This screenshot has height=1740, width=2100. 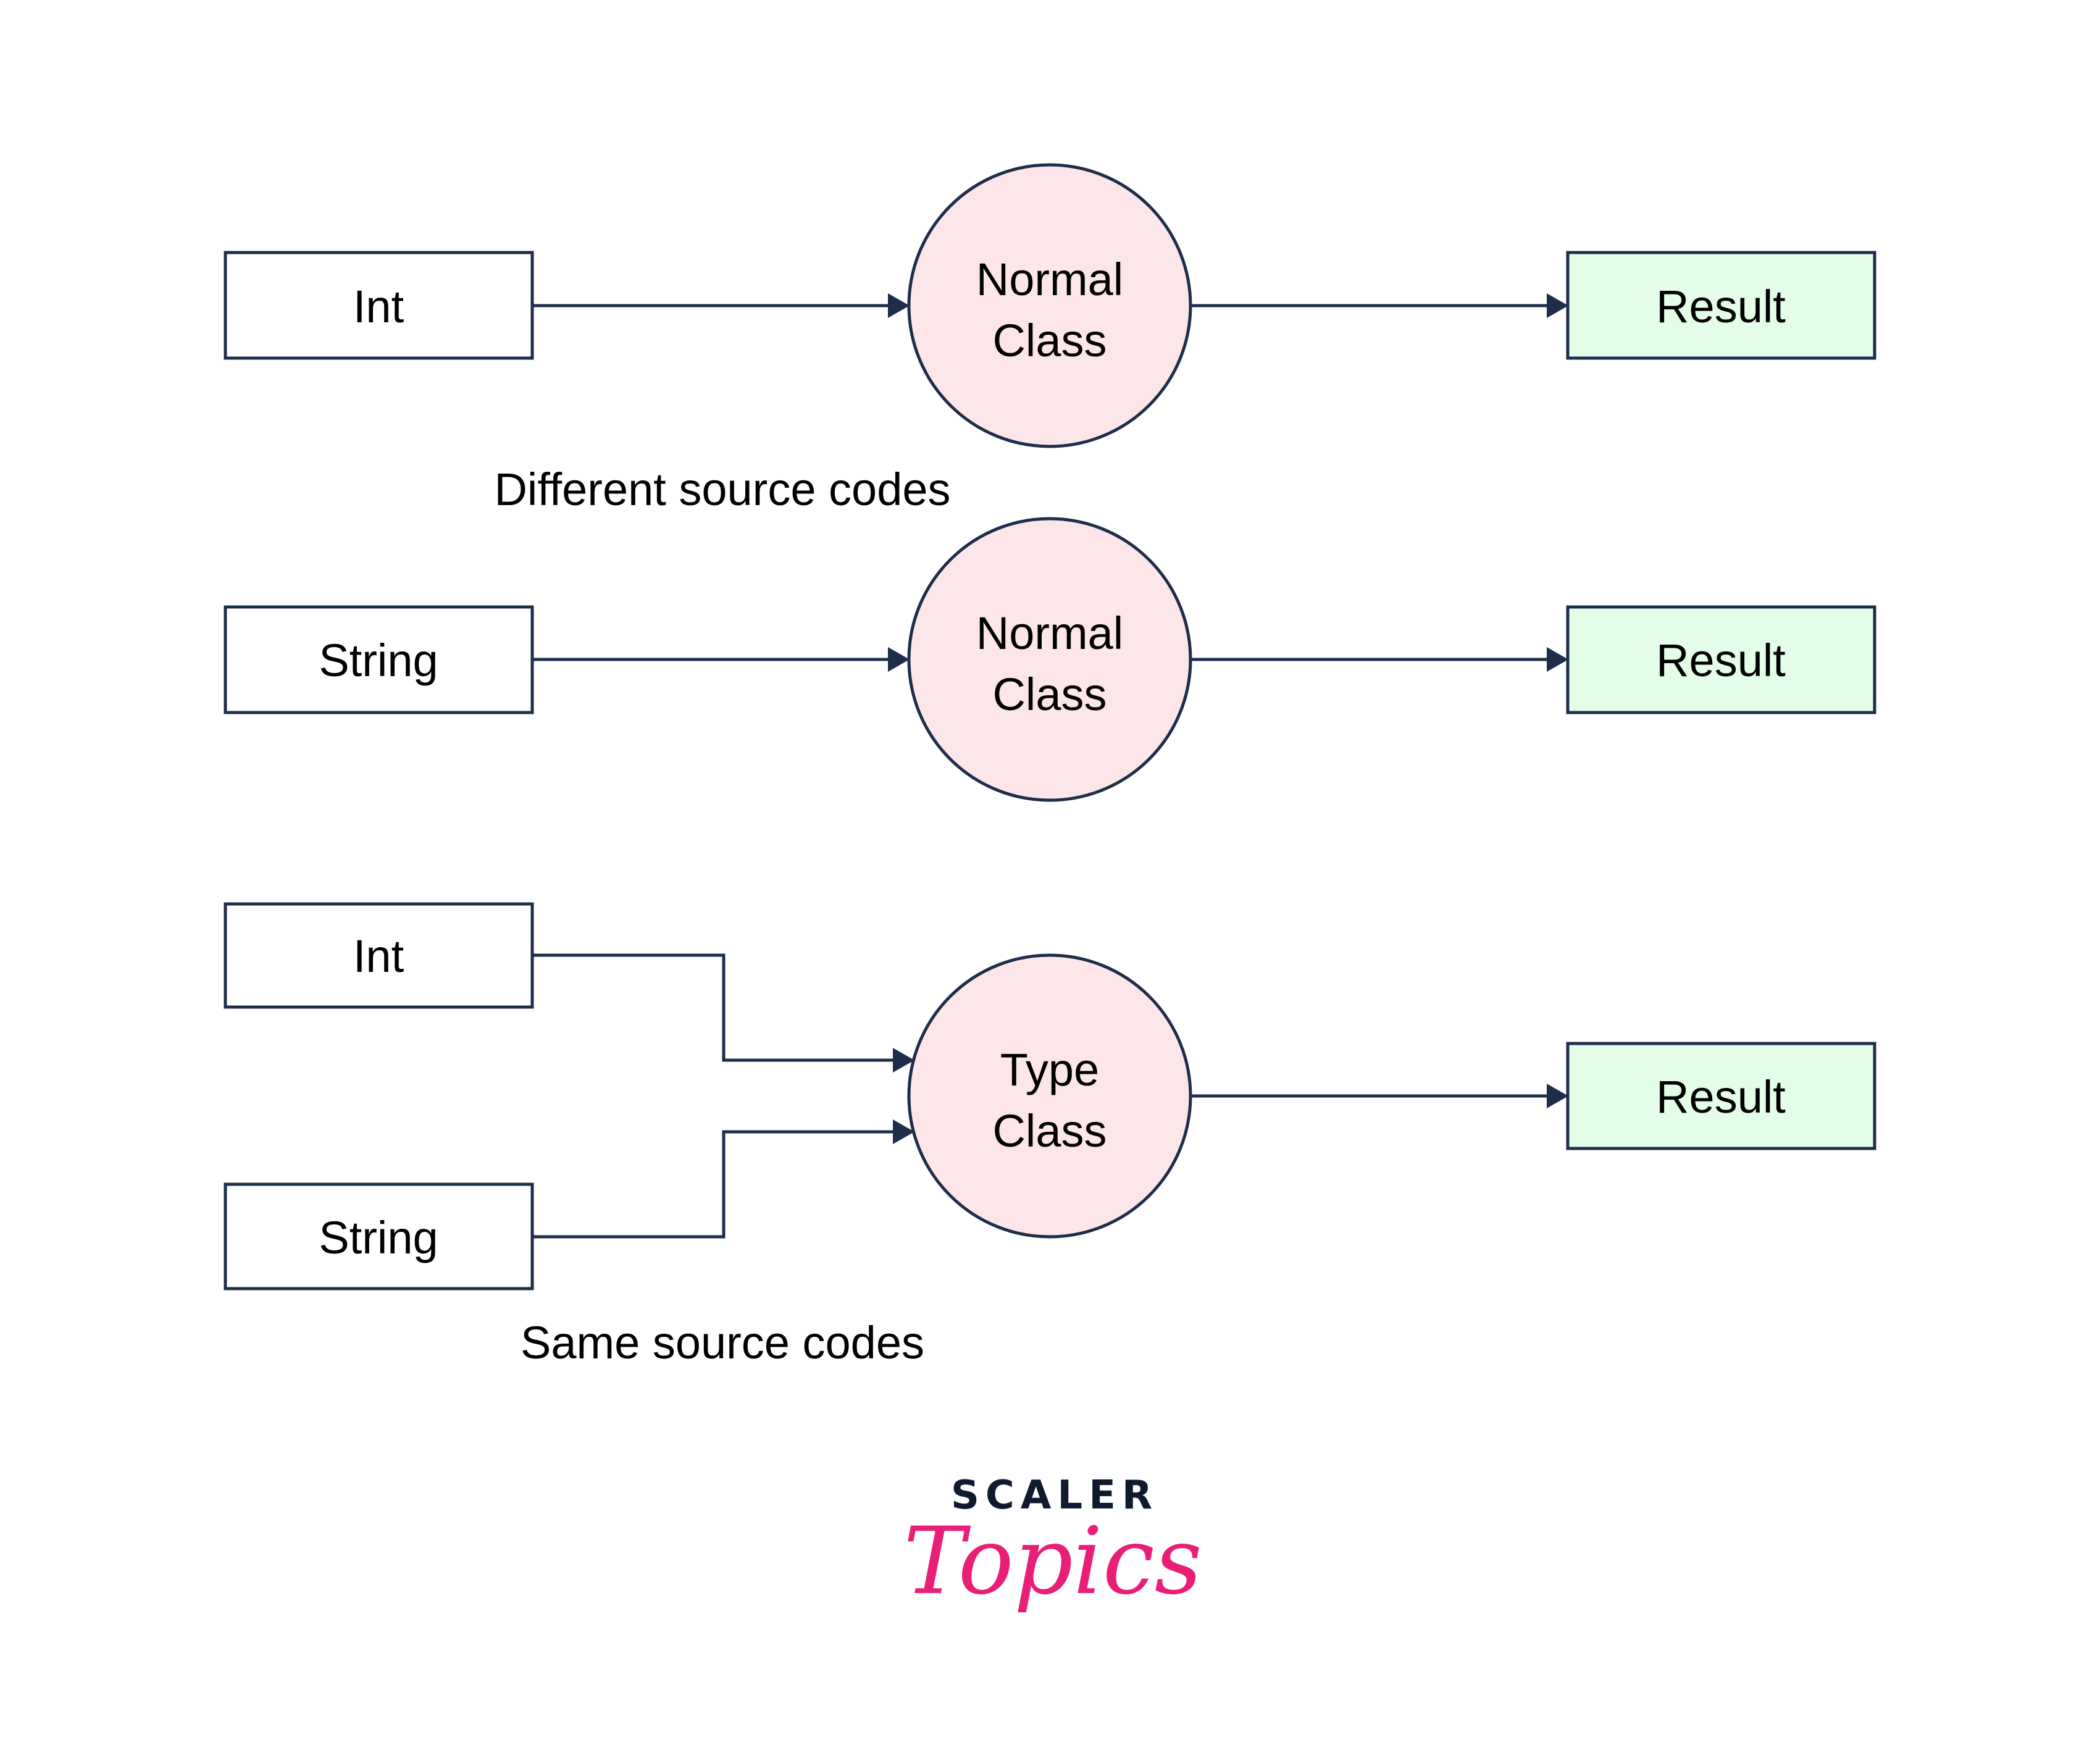 I want to click on type-class-node: Type Class, so click(x=1049, y=1096).